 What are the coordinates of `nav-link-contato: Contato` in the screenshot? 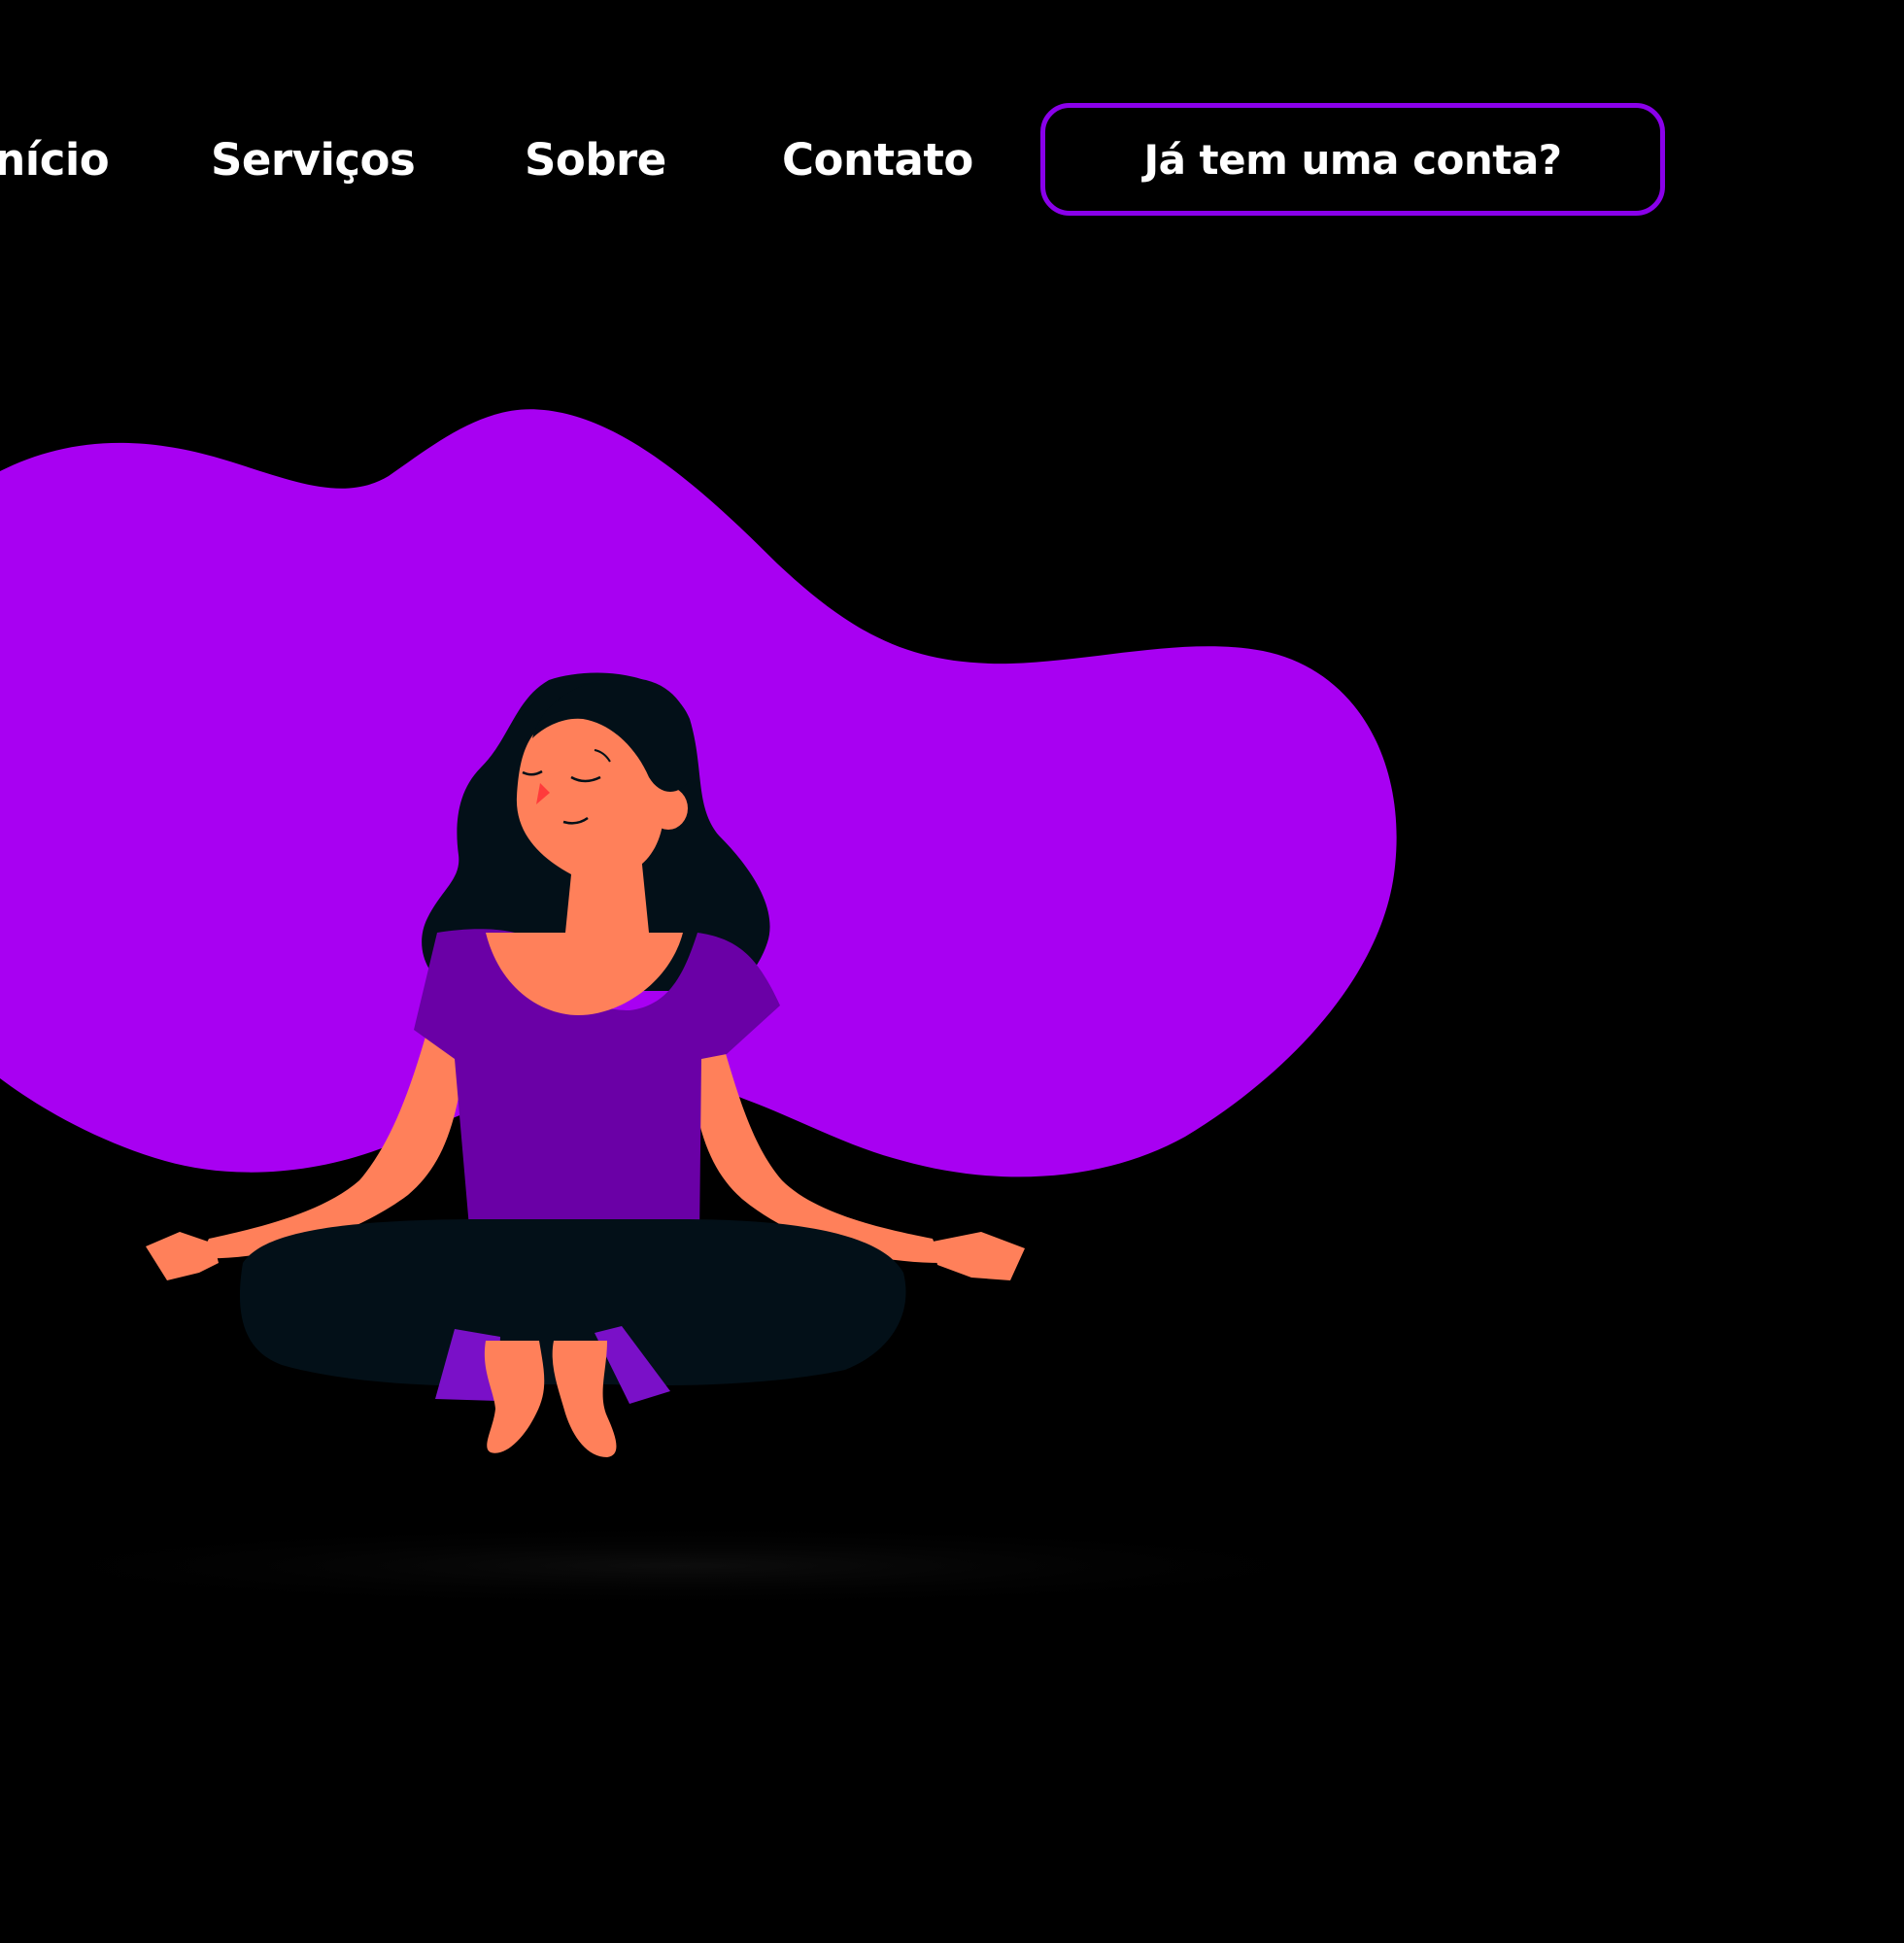 It's located at (877, 160).